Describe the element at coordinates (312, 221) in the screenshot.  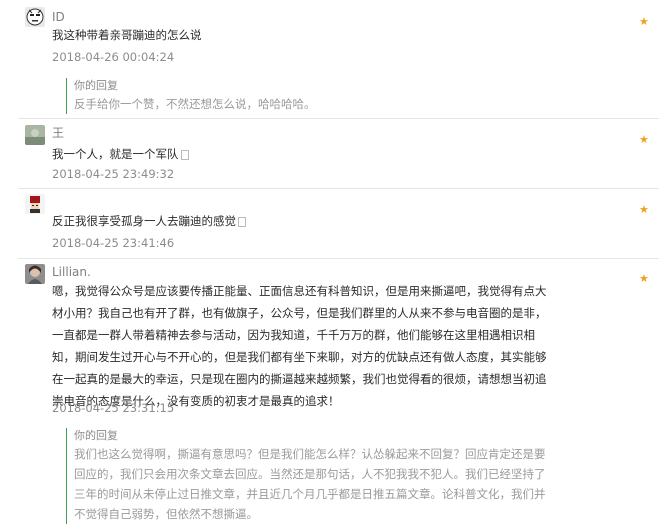
I see `comment-content: 反正我很享受孤身一人去蹦迪的感觉` at that location.